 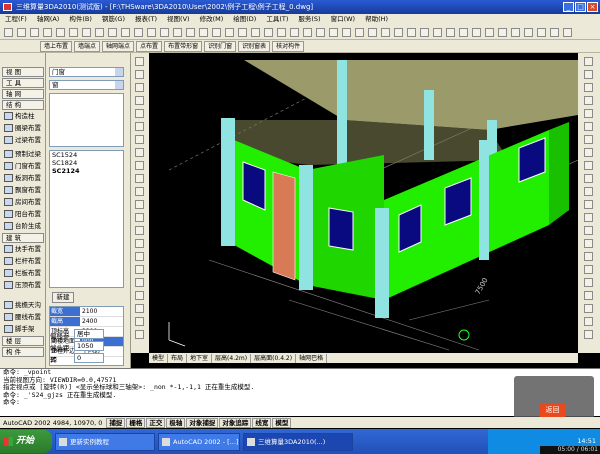 I want to click on menu-item: 工程(F), so click(x=16, y=19).